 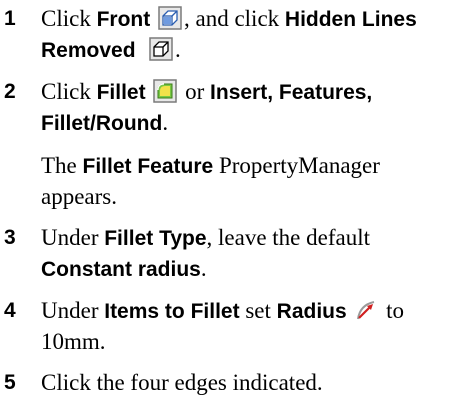 I want to click on front-view-icon, so click(x=170, y=18).